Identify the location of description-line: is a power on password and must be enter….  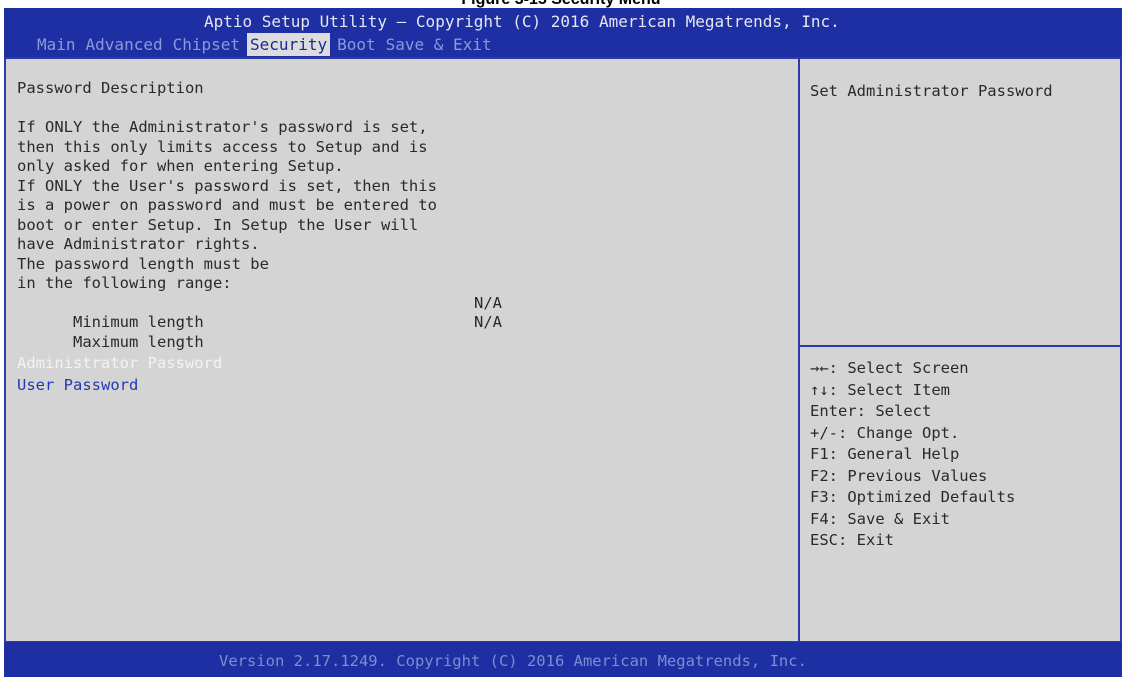
(227, 205).